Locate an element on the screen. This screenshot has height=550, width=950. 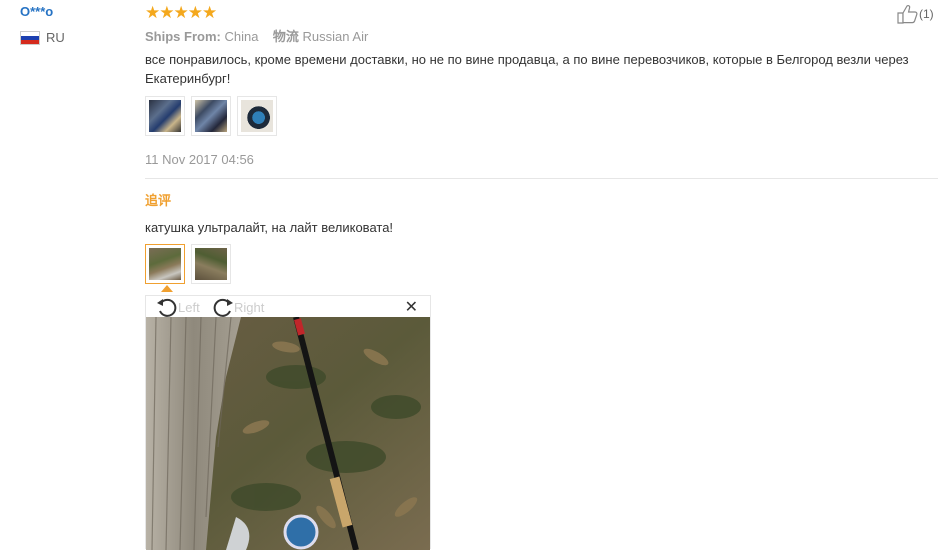
divider is located at coordinates (541, 178).